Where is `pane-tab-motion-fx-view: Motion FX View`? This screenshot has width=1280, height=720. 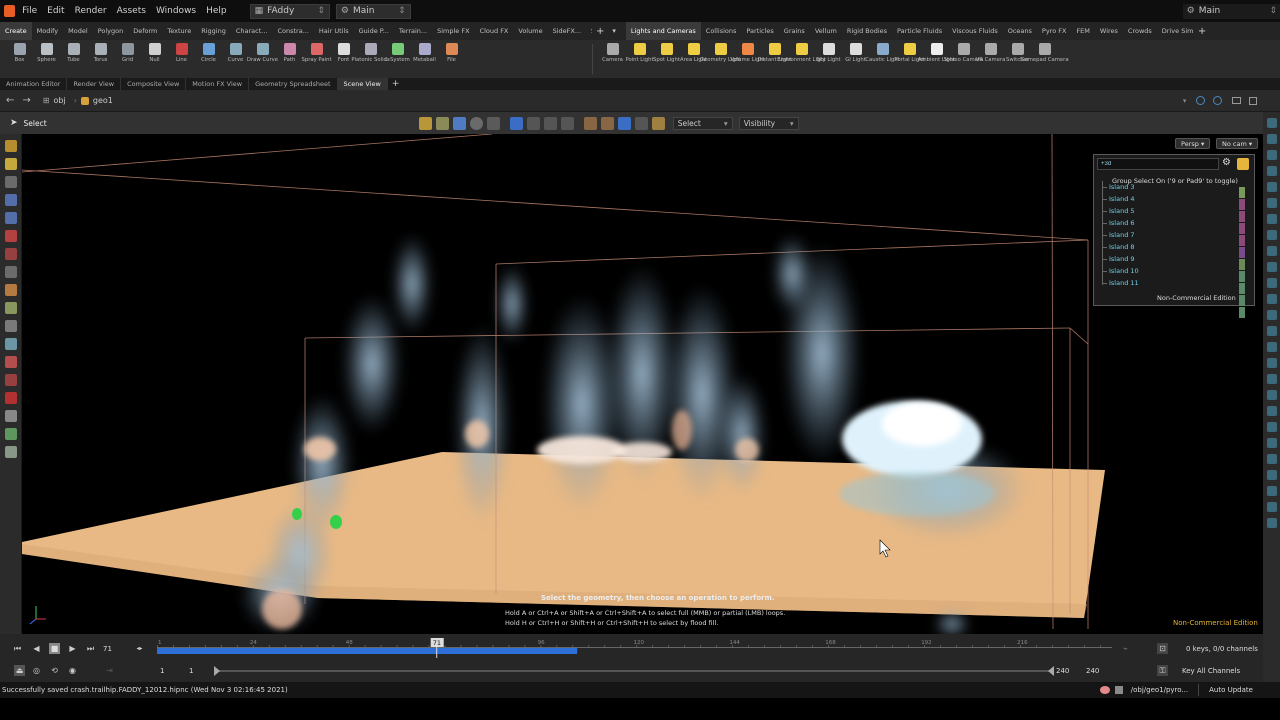 pane-tab-motion-fx-view: Motion FX View is located at coordinates (218, 84).